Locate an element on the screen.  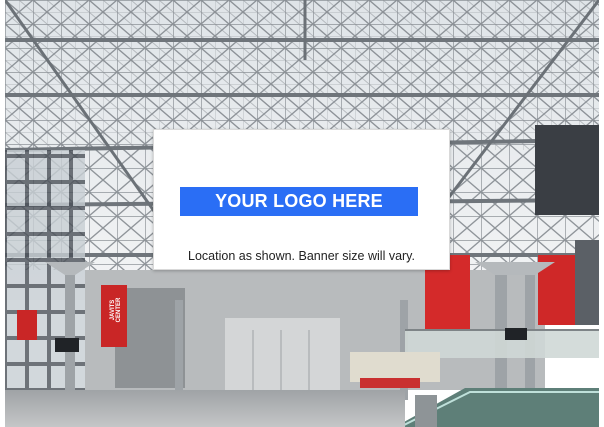
hall-entrance-center is located at coordinates (282, 354).